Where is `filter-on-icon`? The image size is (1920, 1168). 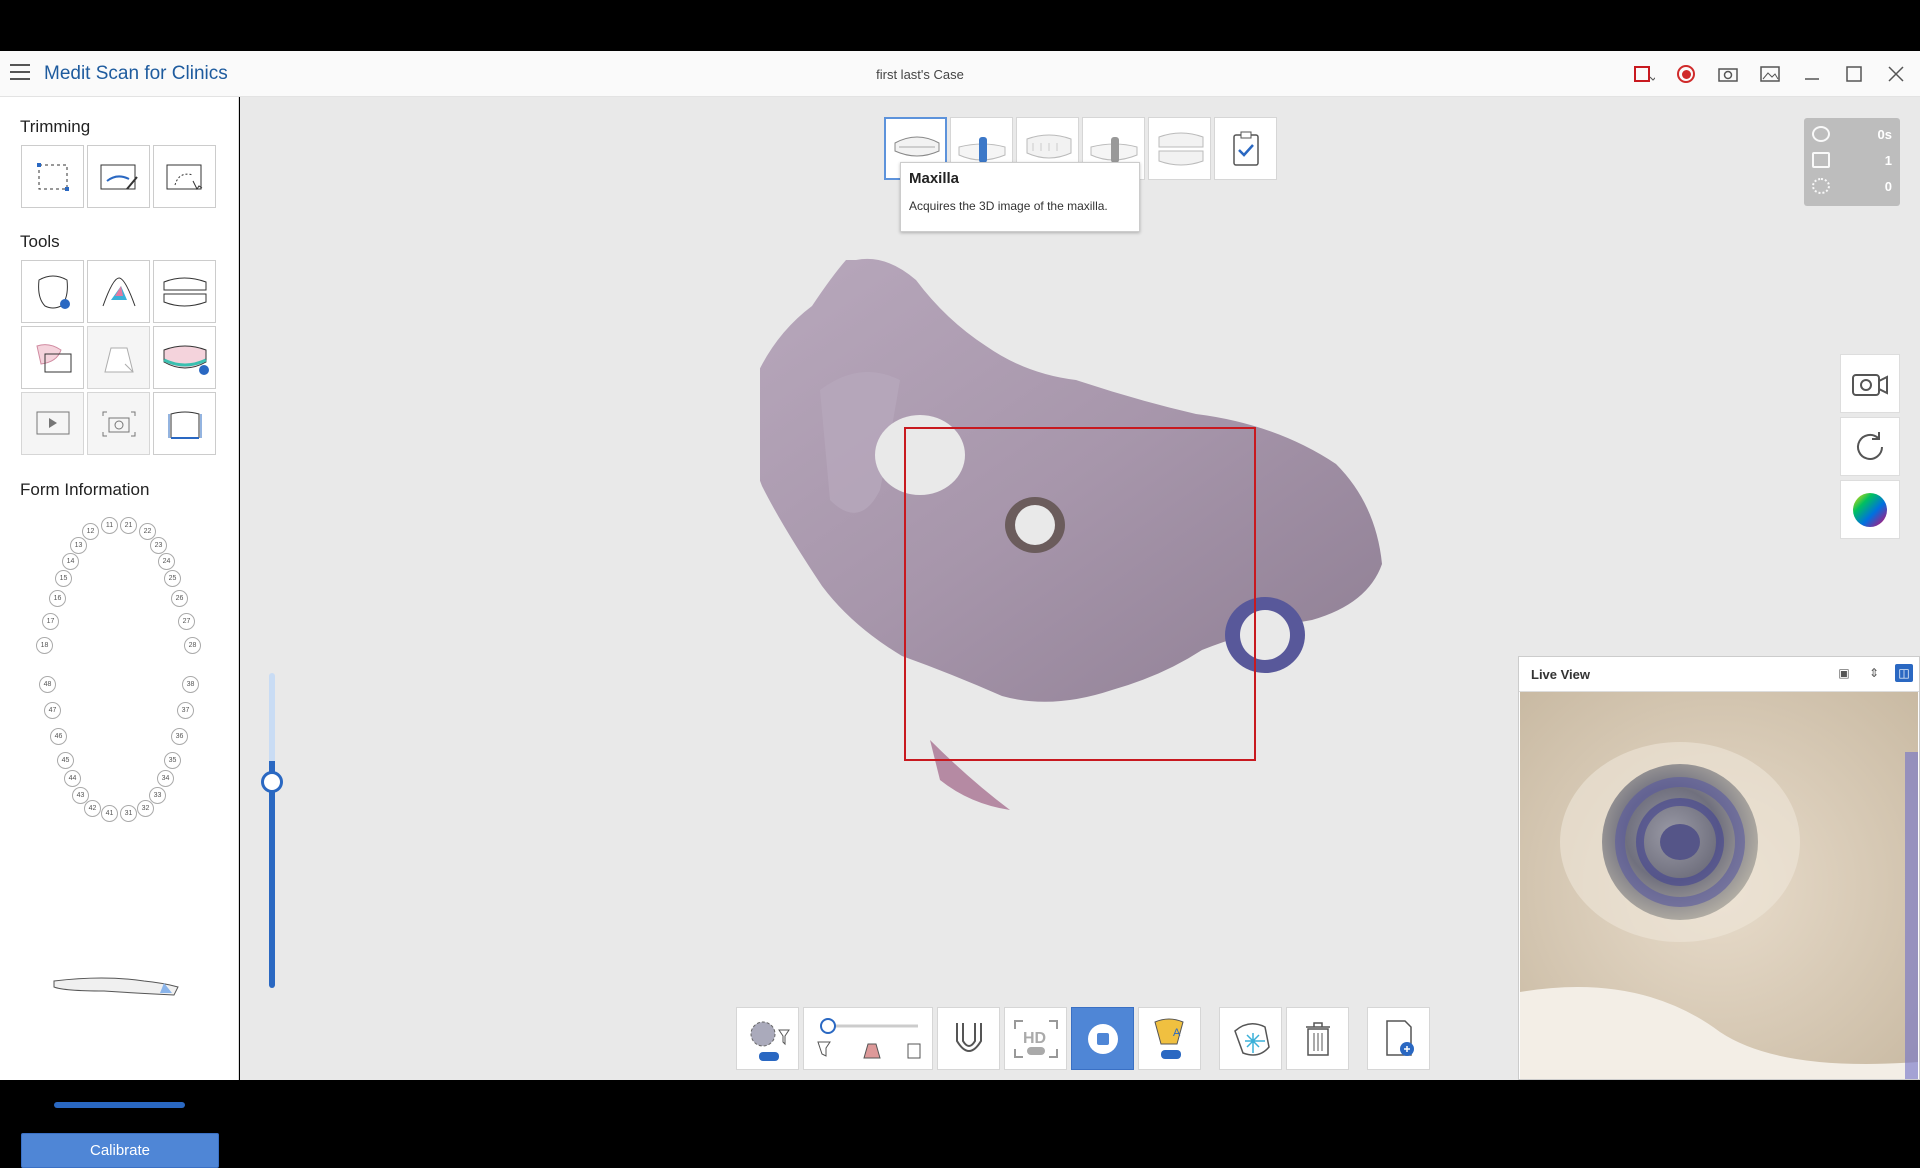
filter-on-icon is located at coordinates (767, 1038).